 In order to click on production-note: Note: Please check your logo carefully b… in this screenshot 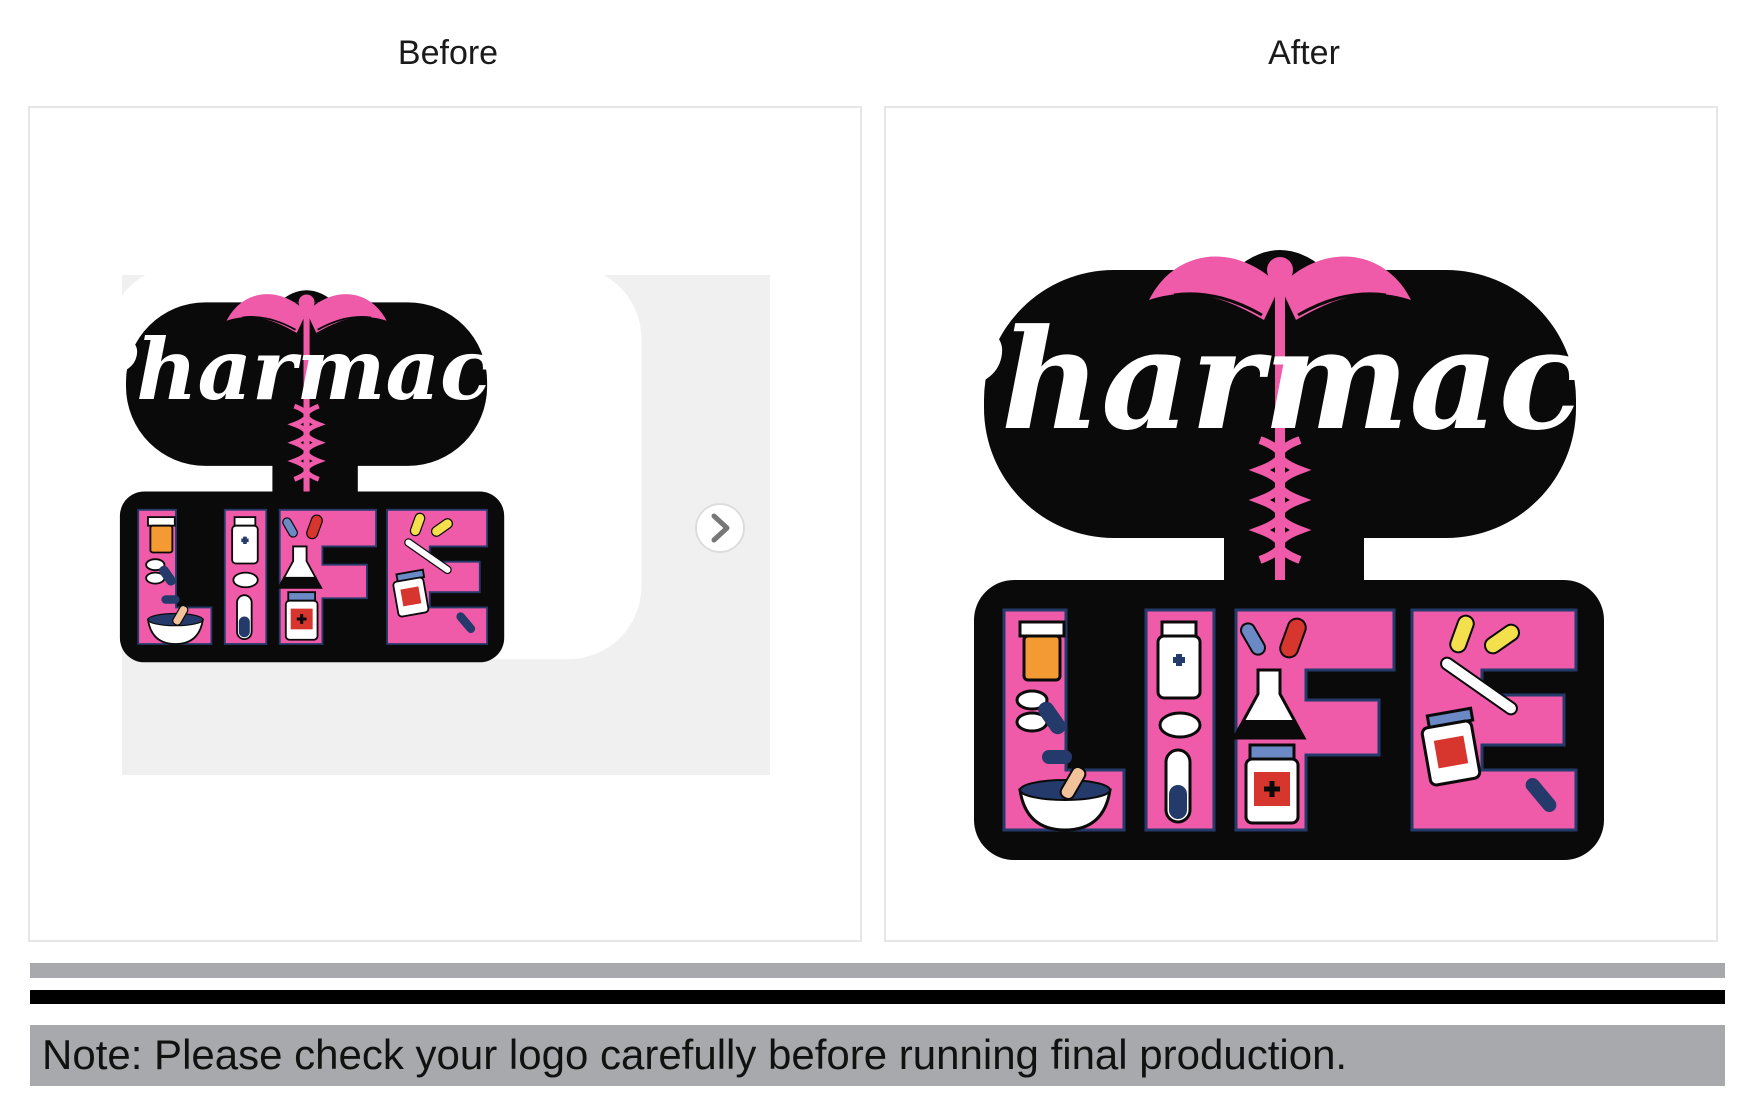, I will do `click(877, 1055)`.